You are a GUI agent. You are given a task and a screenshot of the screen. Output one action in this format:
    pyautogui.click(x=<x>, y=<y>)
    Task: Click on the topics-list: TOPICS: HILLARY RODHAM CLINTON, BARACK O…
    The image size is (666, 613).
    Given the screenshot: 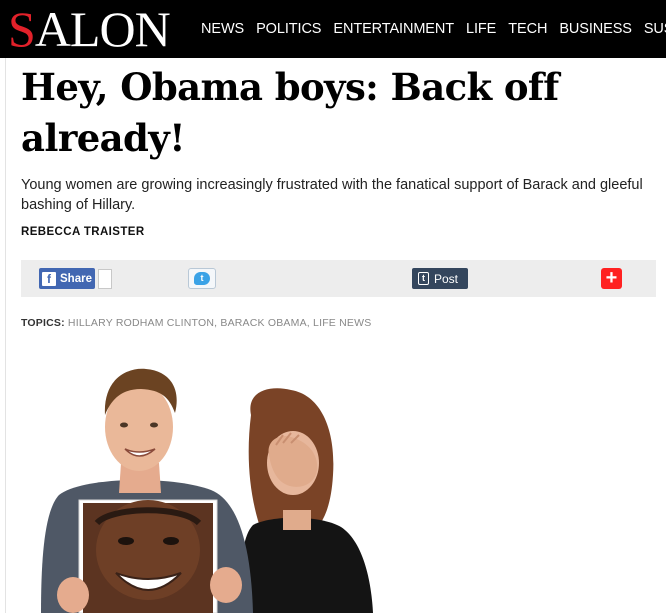 What is the action you would take?
    pyautogui.click(x=196, y=323)
    